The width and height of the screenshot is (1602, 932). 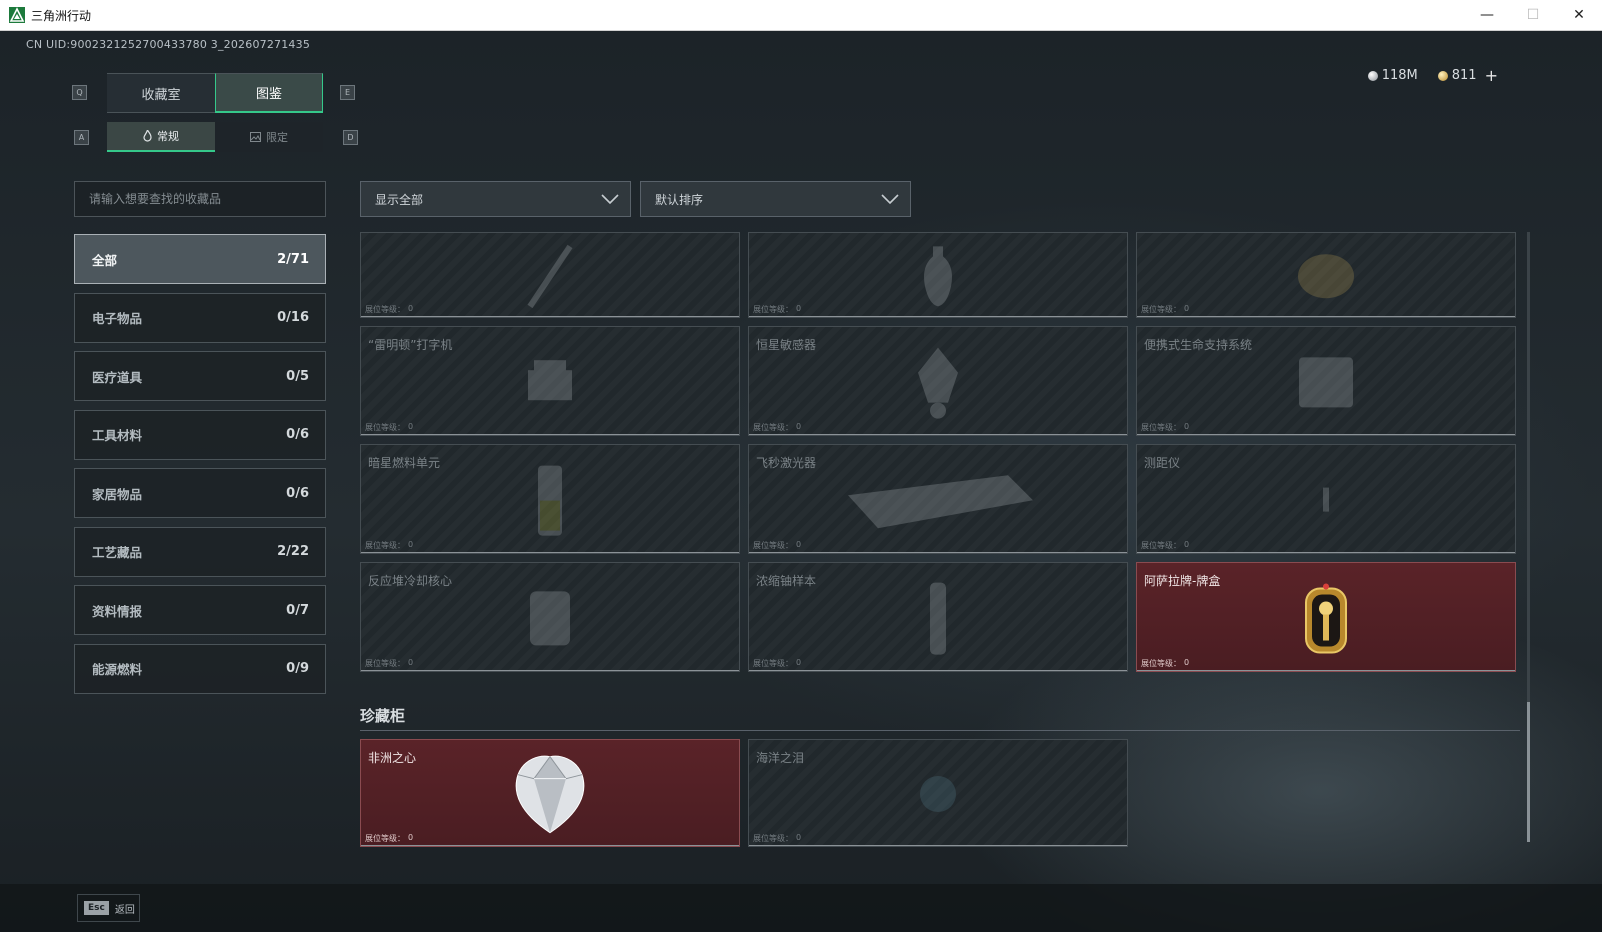 I want to click on collectible-card: 测距仪 展位等级： 0, so click(x=1326, y=499).